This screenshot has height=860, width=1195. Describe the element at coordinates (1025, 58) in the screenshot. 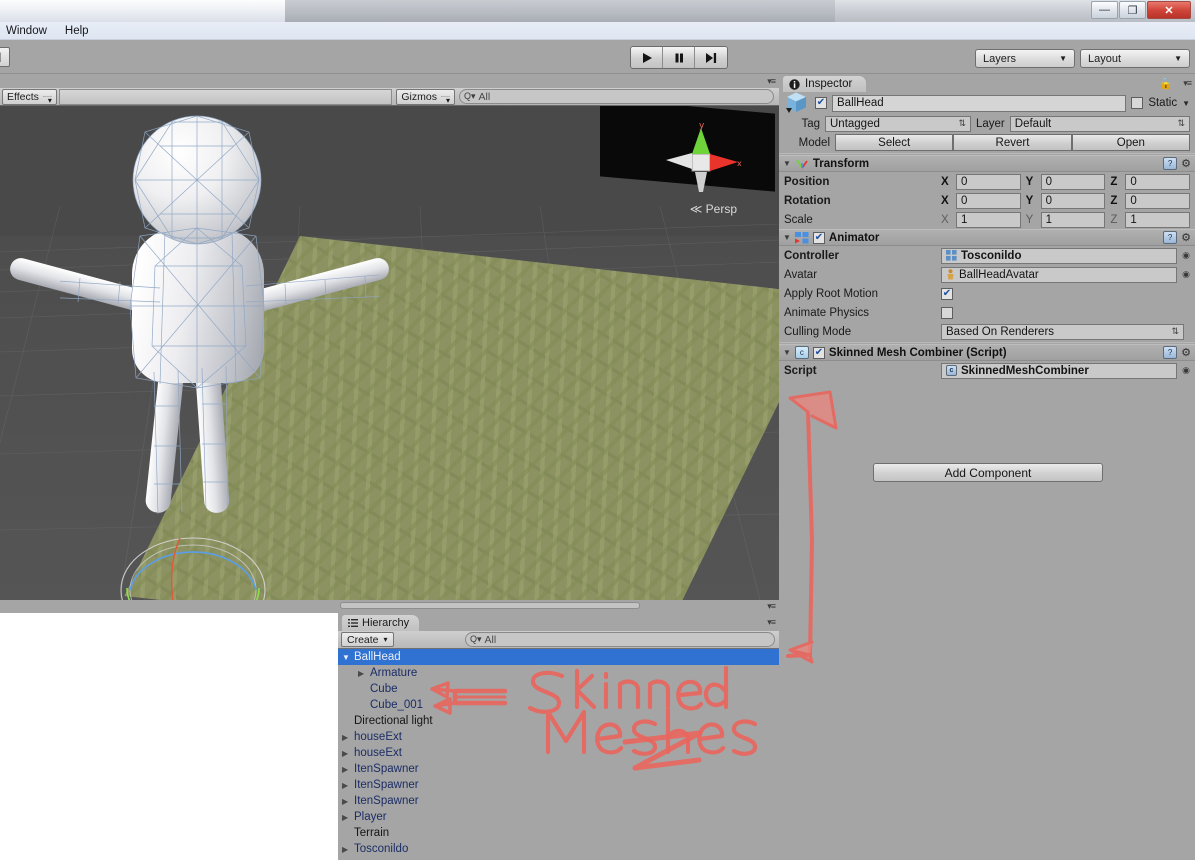

I see `layers-dropdown: Layers ▼` at that location.